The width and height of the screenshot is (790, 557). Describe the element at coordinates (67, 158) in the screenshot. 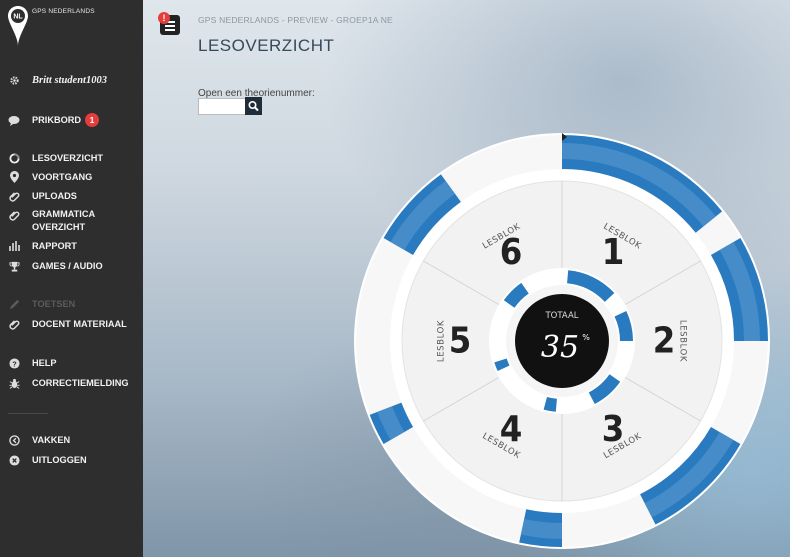

I see `sidebar-item-label: LESOVERZICHT` at that location.